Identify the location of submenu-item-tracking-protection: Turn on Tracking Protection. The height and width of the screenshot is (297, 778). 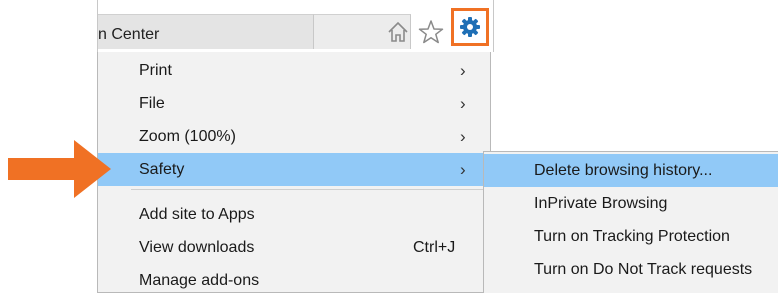
(631, 236).